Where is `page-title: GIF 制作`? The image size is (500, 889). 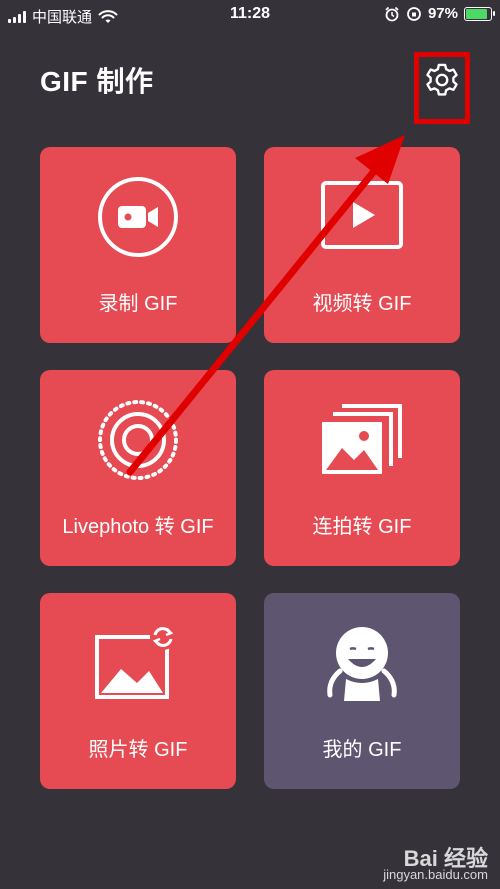
page-title: GIF 制作 is located at coordinates (97, 81).